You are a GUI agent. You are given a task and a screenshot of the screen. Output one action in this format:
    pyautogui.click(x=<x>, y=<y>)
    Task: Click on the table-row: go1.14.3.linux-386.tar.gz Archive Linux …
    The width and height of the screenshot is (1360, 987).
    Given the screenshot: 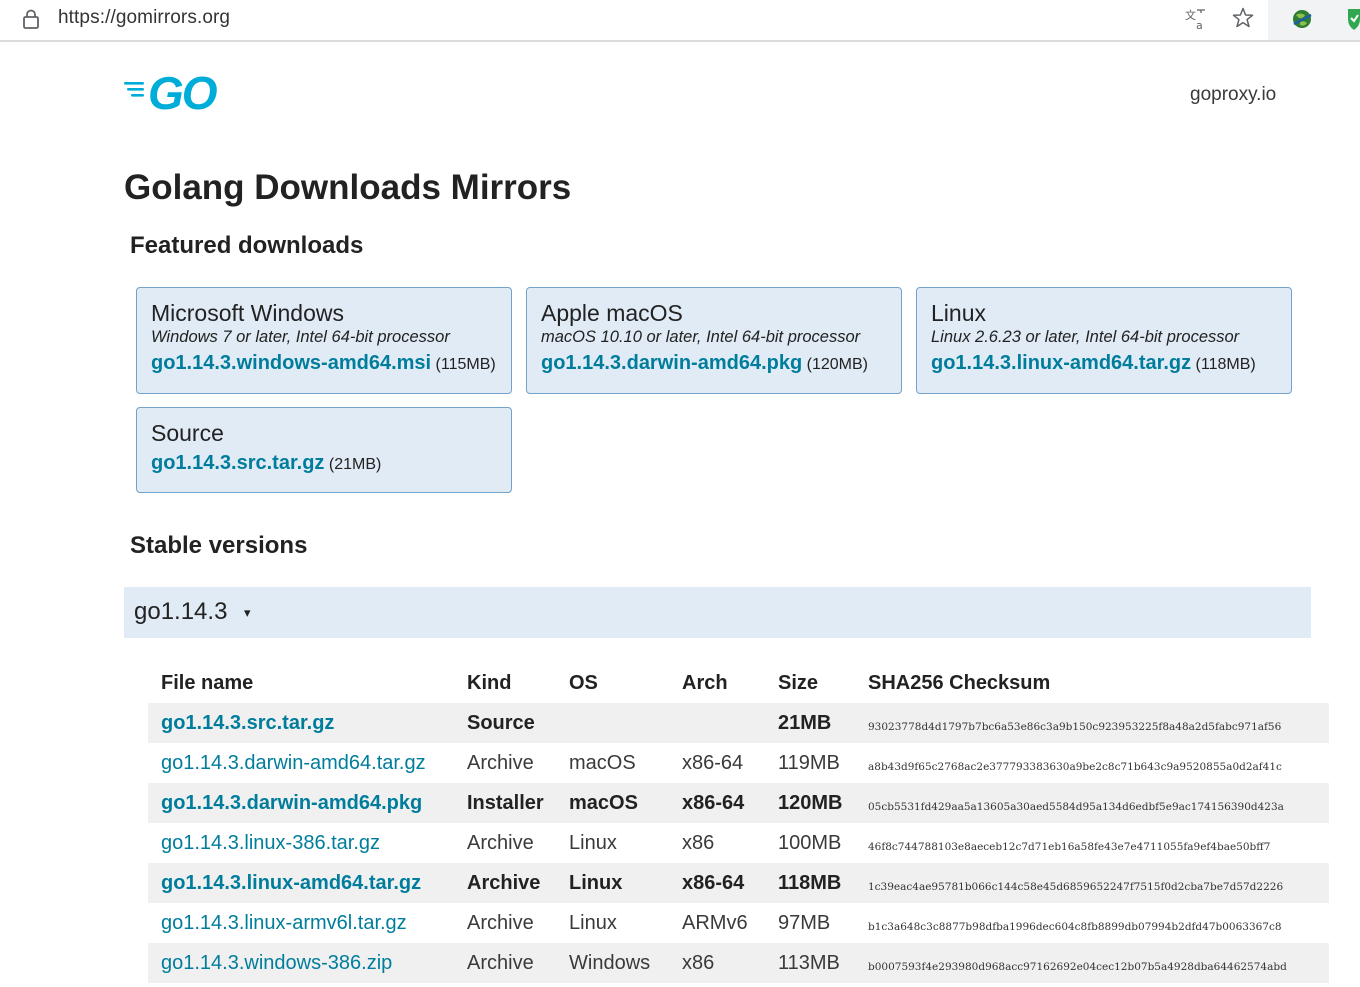 What is the action you would take?
    pyautogui.click(x=738, y=843)
    